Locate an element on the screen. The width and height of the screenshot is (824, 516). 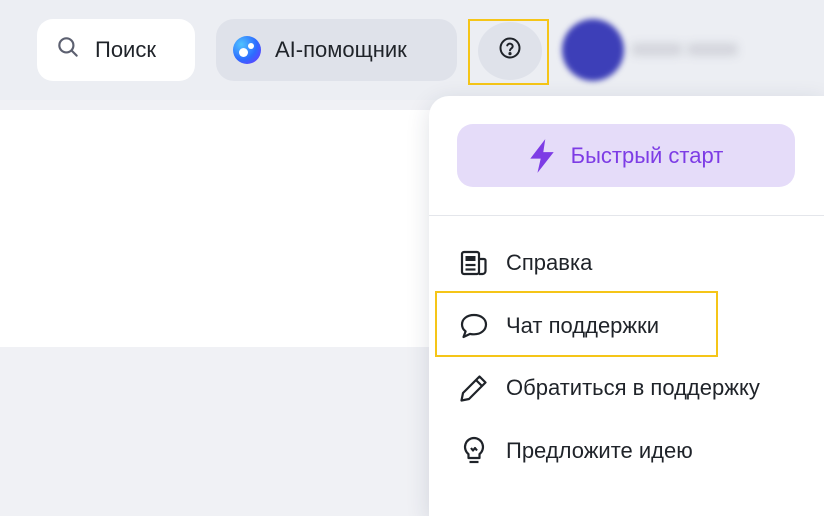
help-circle-icon is located at coordinates (510, 51).